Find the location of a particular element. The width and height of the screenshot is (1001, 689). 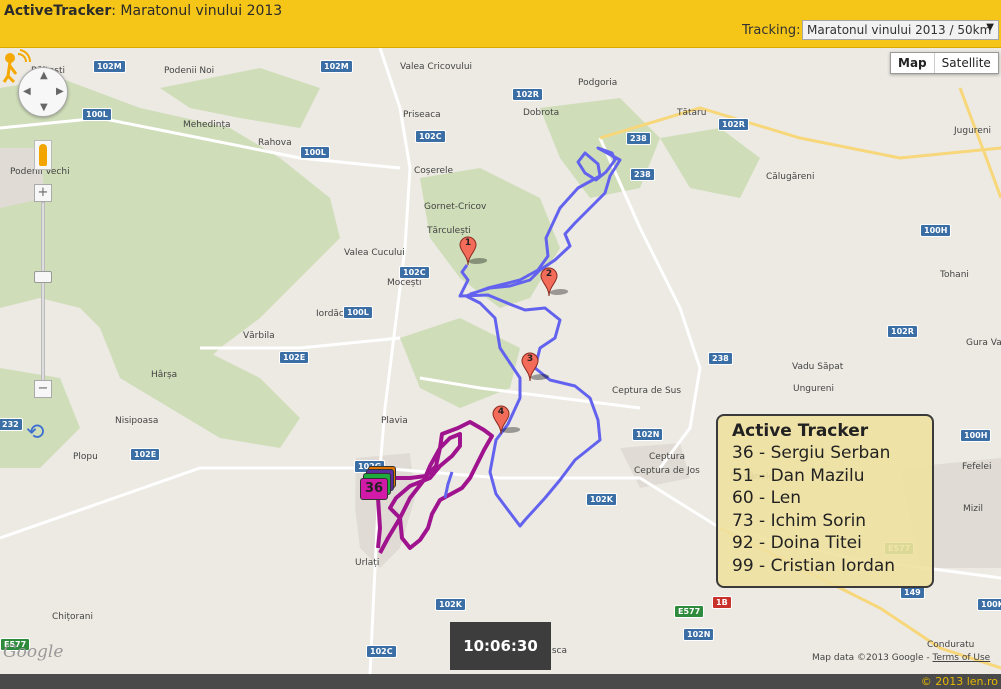

place-label: Dobrota is located at coordinates (541, 113).